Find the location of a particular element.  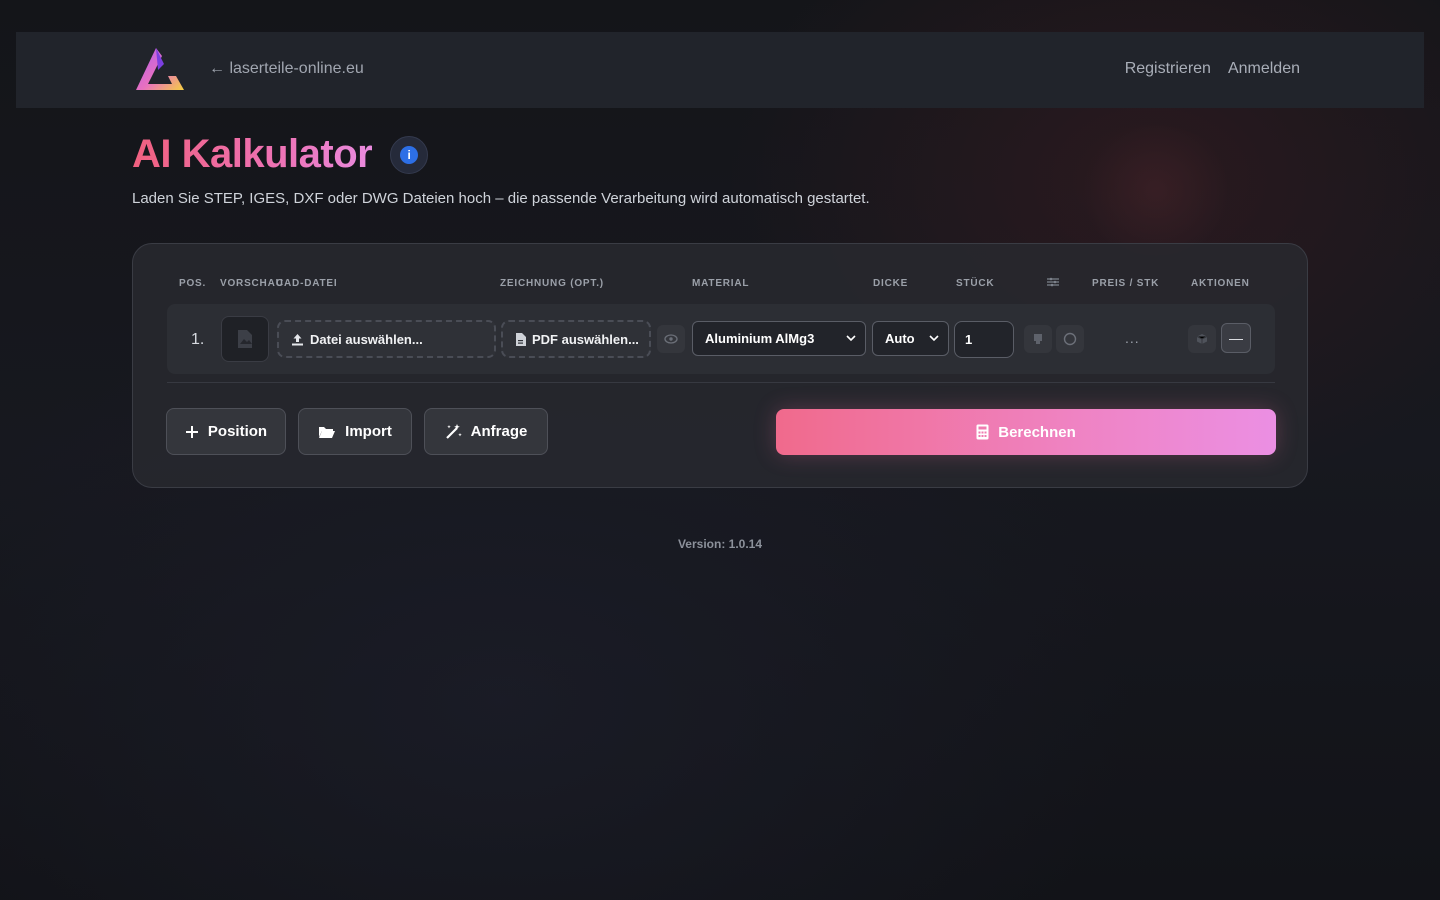

back-link: ← laserteile-online.eu is located at coordinates (286, 69).